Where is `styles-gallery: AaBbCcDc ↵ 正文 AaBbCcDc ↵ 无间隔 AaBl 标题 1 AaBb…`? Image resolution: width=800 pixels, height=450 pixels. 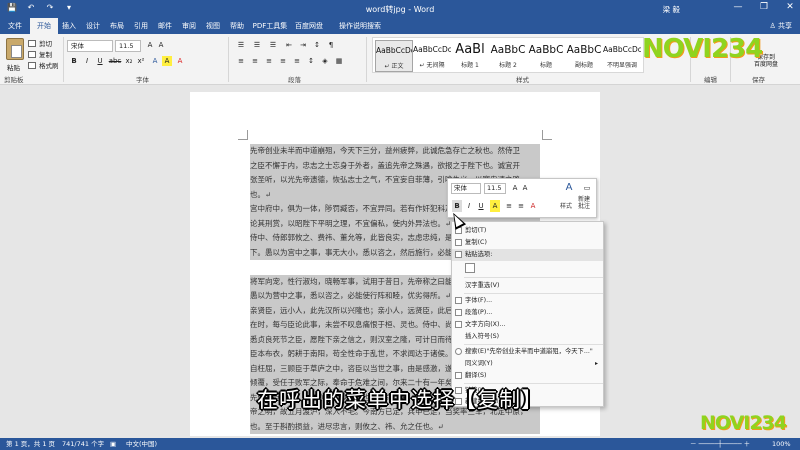
styles-gallery: AaBbCcDc ↵ 正文 AaBbCcDc ↵ 无间隔 AaBl 标题 1 AaBb… is located at coordinates (508, 55).